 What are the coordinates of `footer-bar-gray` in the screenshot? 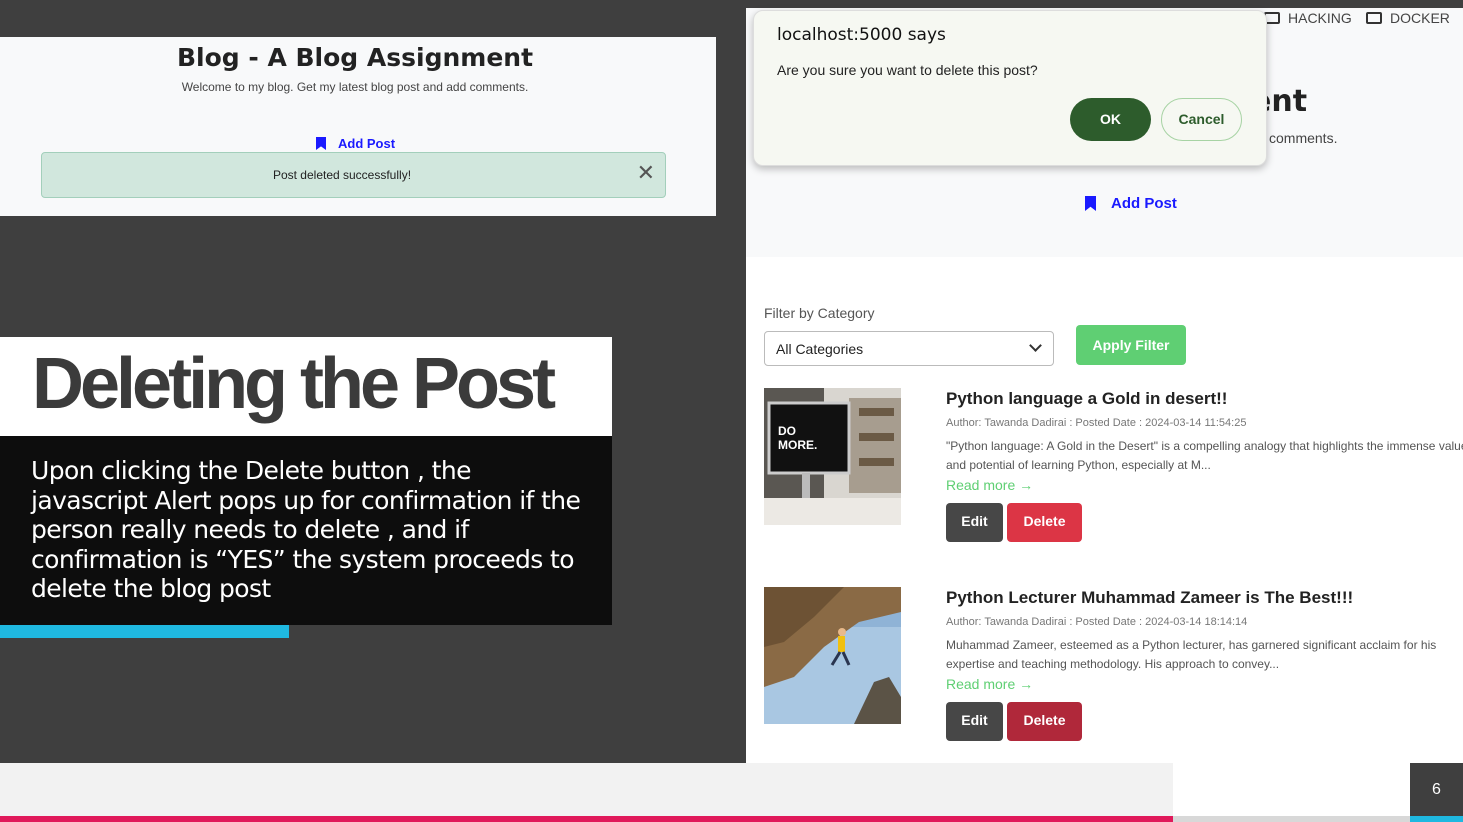 It's located at (1291, 819).